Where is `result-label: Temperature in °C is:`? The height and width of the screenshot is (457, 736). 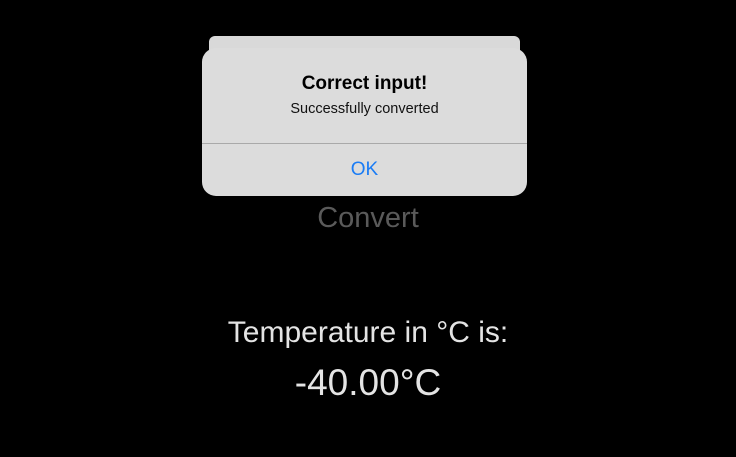 result-label: Temperature in °C is: is located at coordinates (368, 332).